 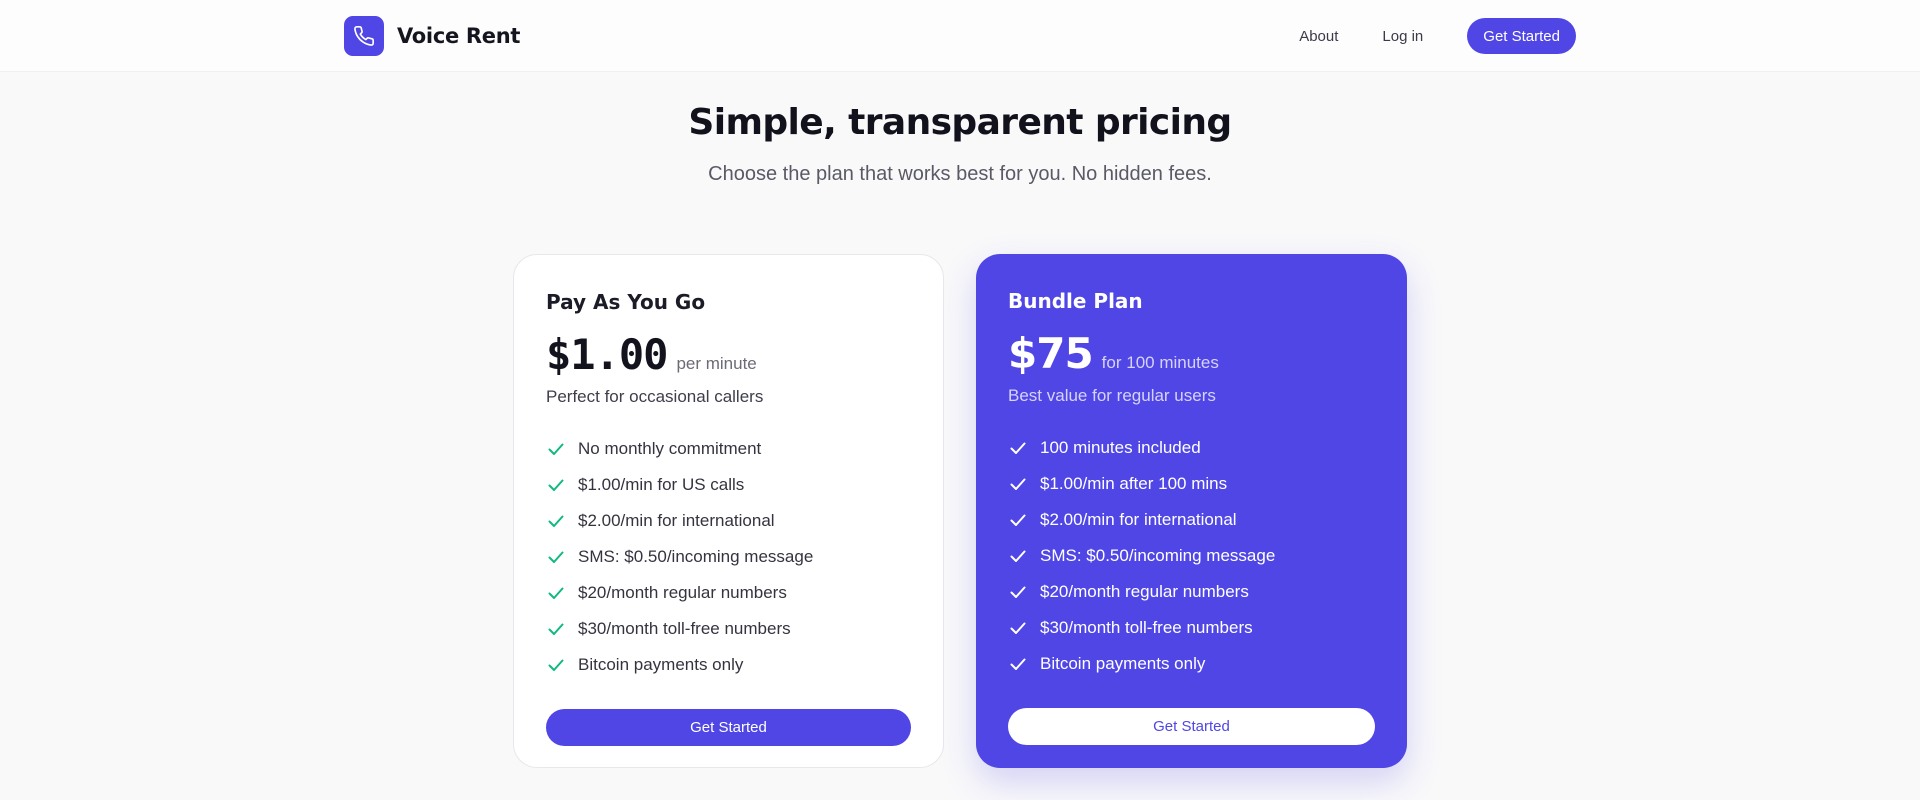 What do you see at coordinates (626, 302) in the screenshot?
I see `plan-name: Pay As You Go` at bounding box center [626, 302].